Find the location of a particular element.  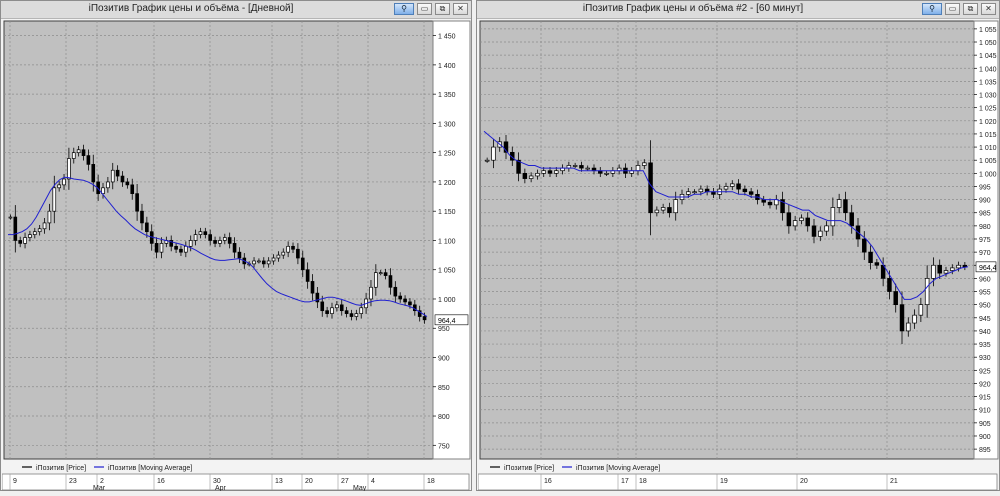

y-tick-label: 1 050 is located at coordinates (988, 43).